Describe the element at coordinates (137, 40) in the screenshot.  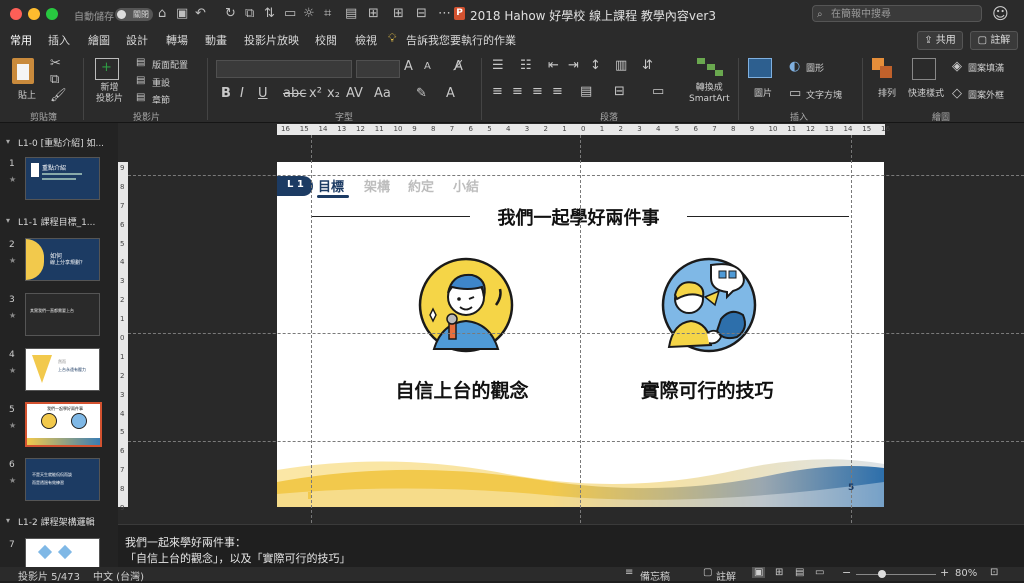
I see `tab-design: 設計` at that location.